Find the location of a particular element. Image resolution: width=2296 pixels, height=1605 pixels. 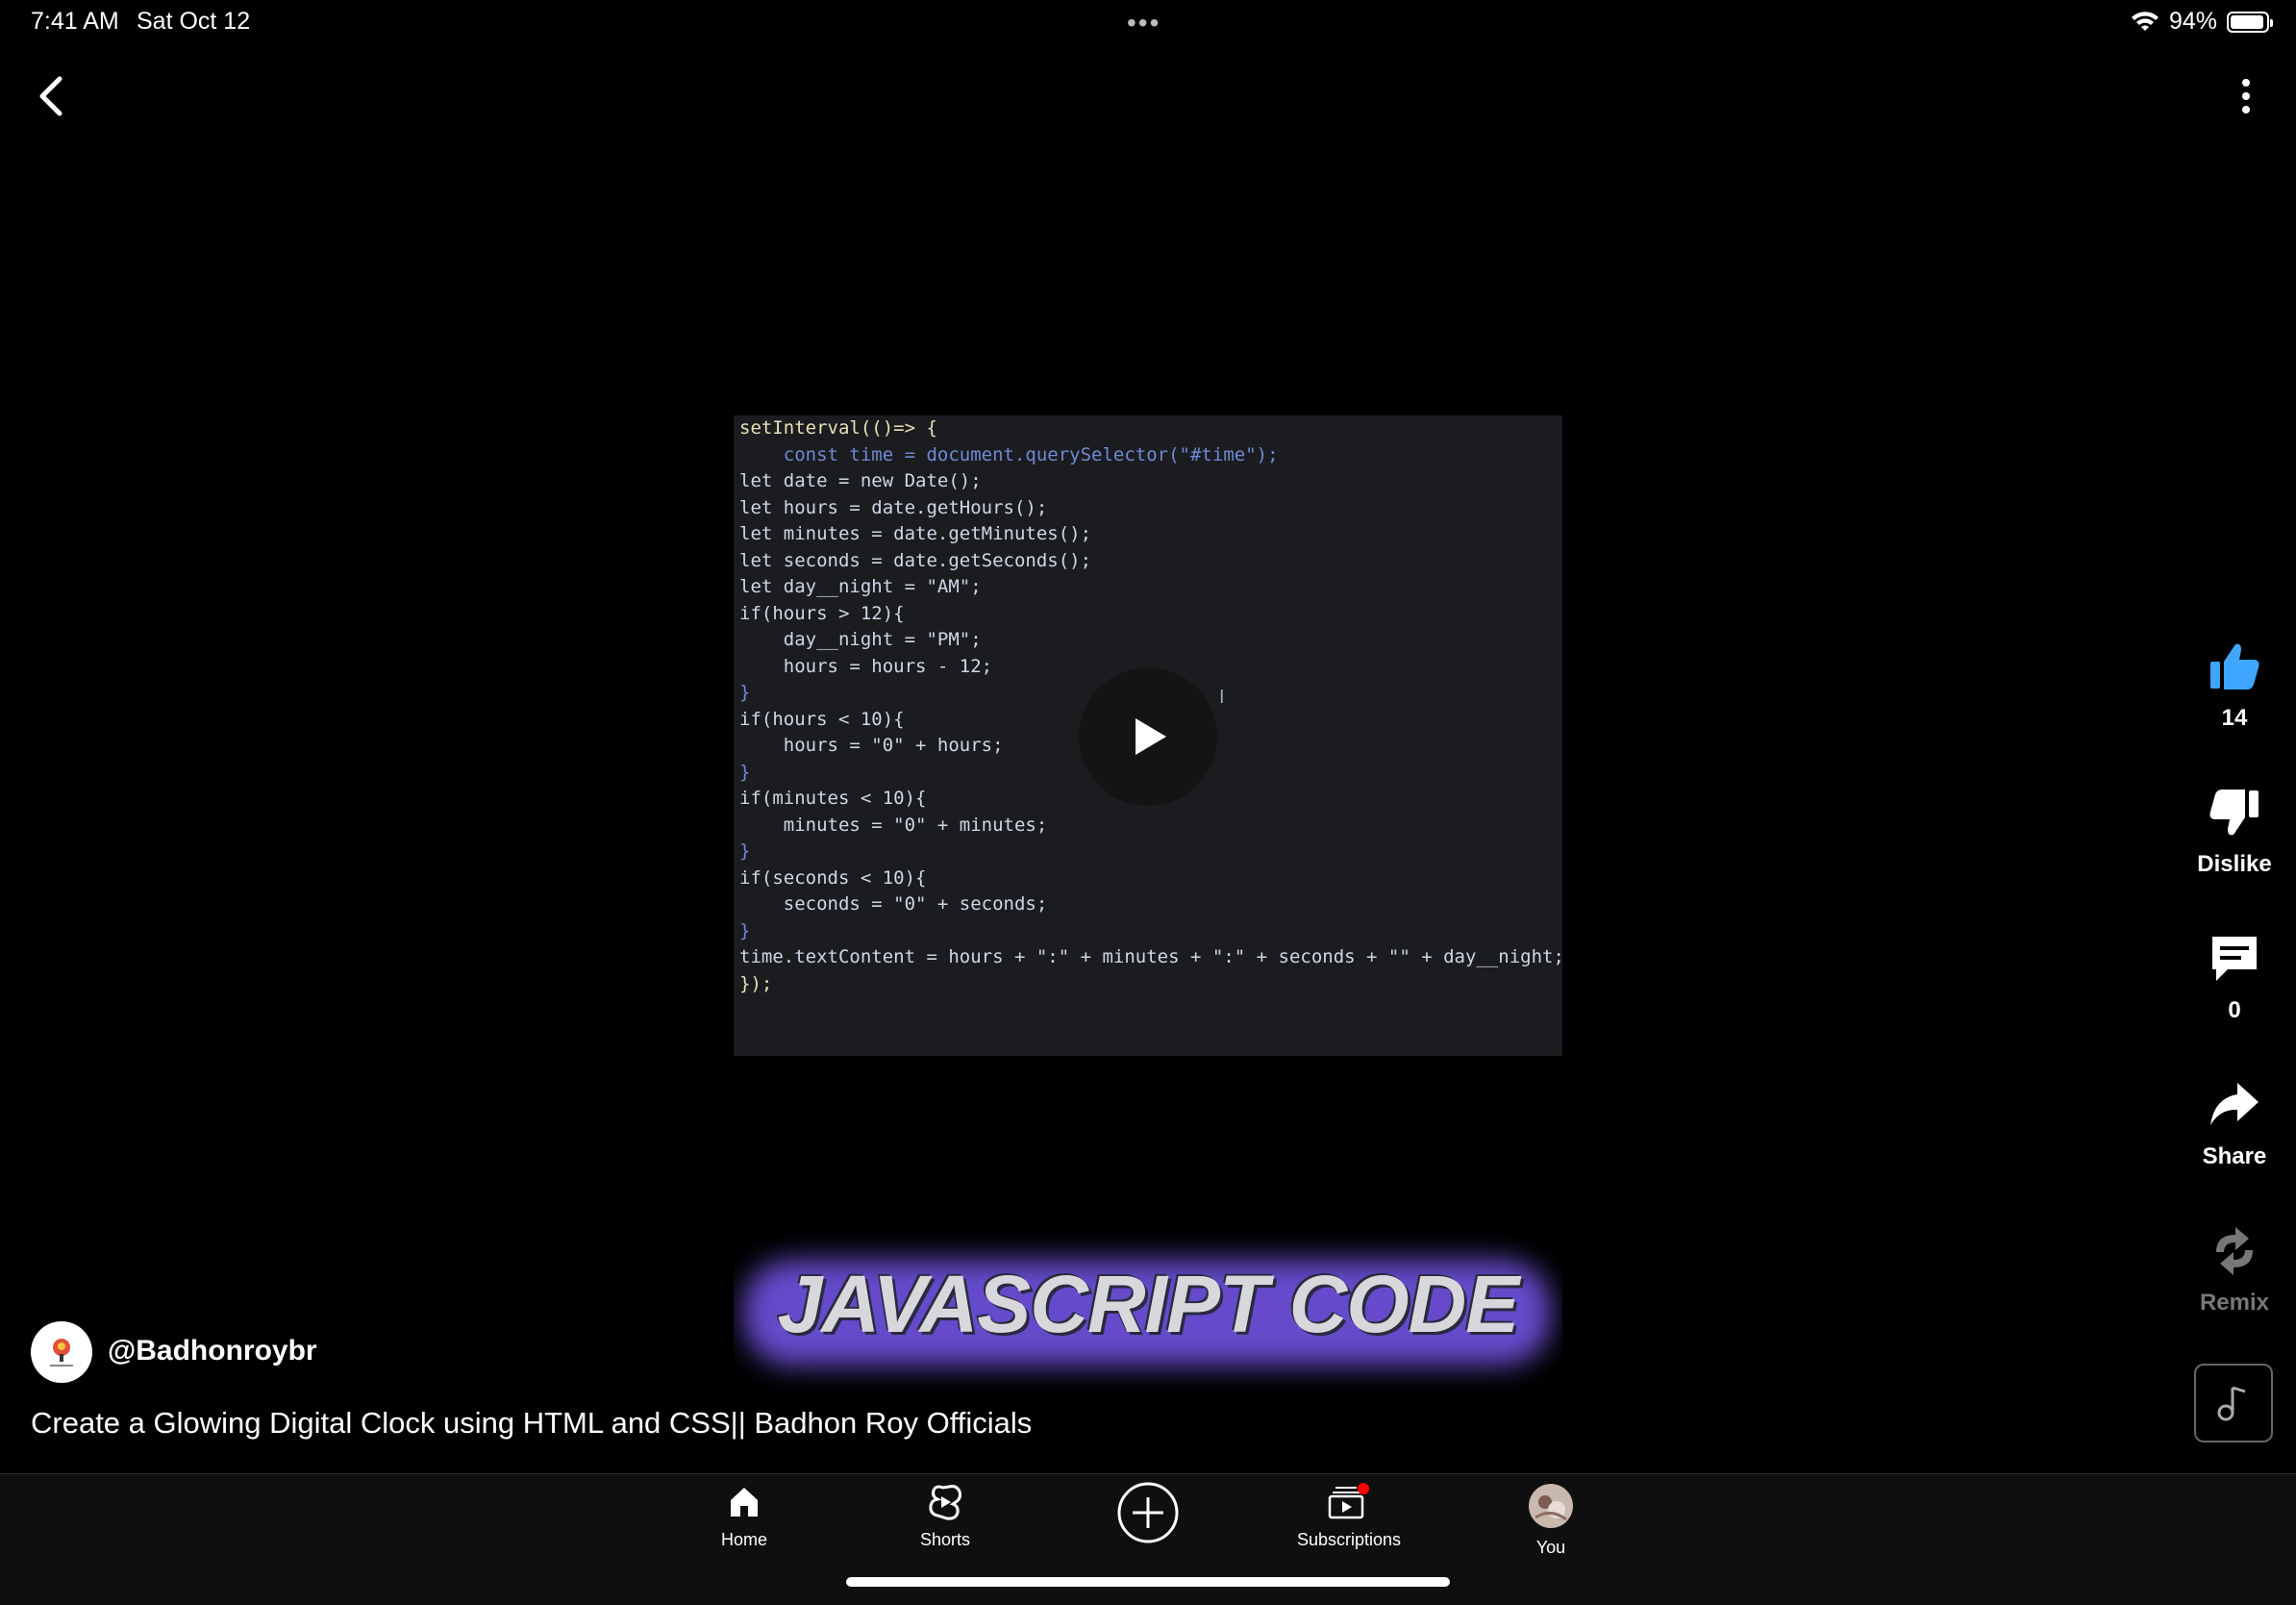

remix-button: Remix is located at coordinates (2234, 1270).